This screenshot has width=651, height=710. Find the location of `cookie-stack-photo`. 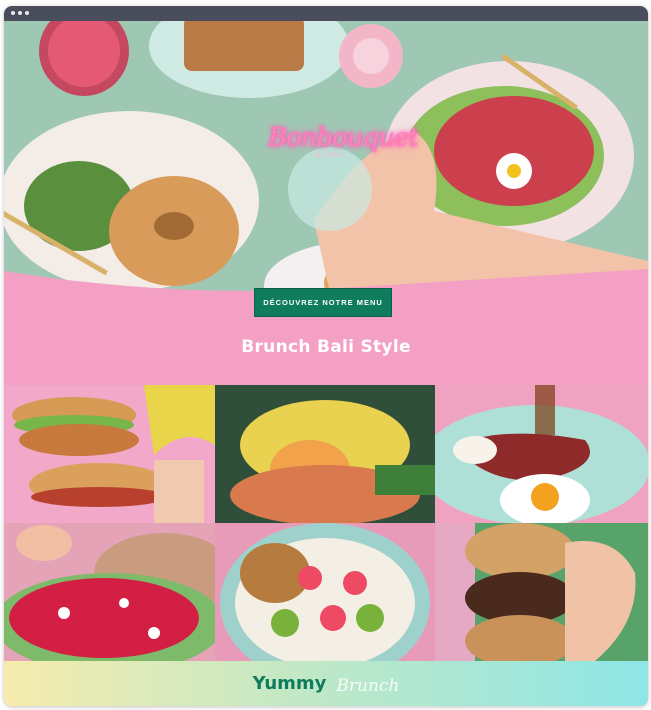

cookie-stack-photo is located at coordinates (541, 592).